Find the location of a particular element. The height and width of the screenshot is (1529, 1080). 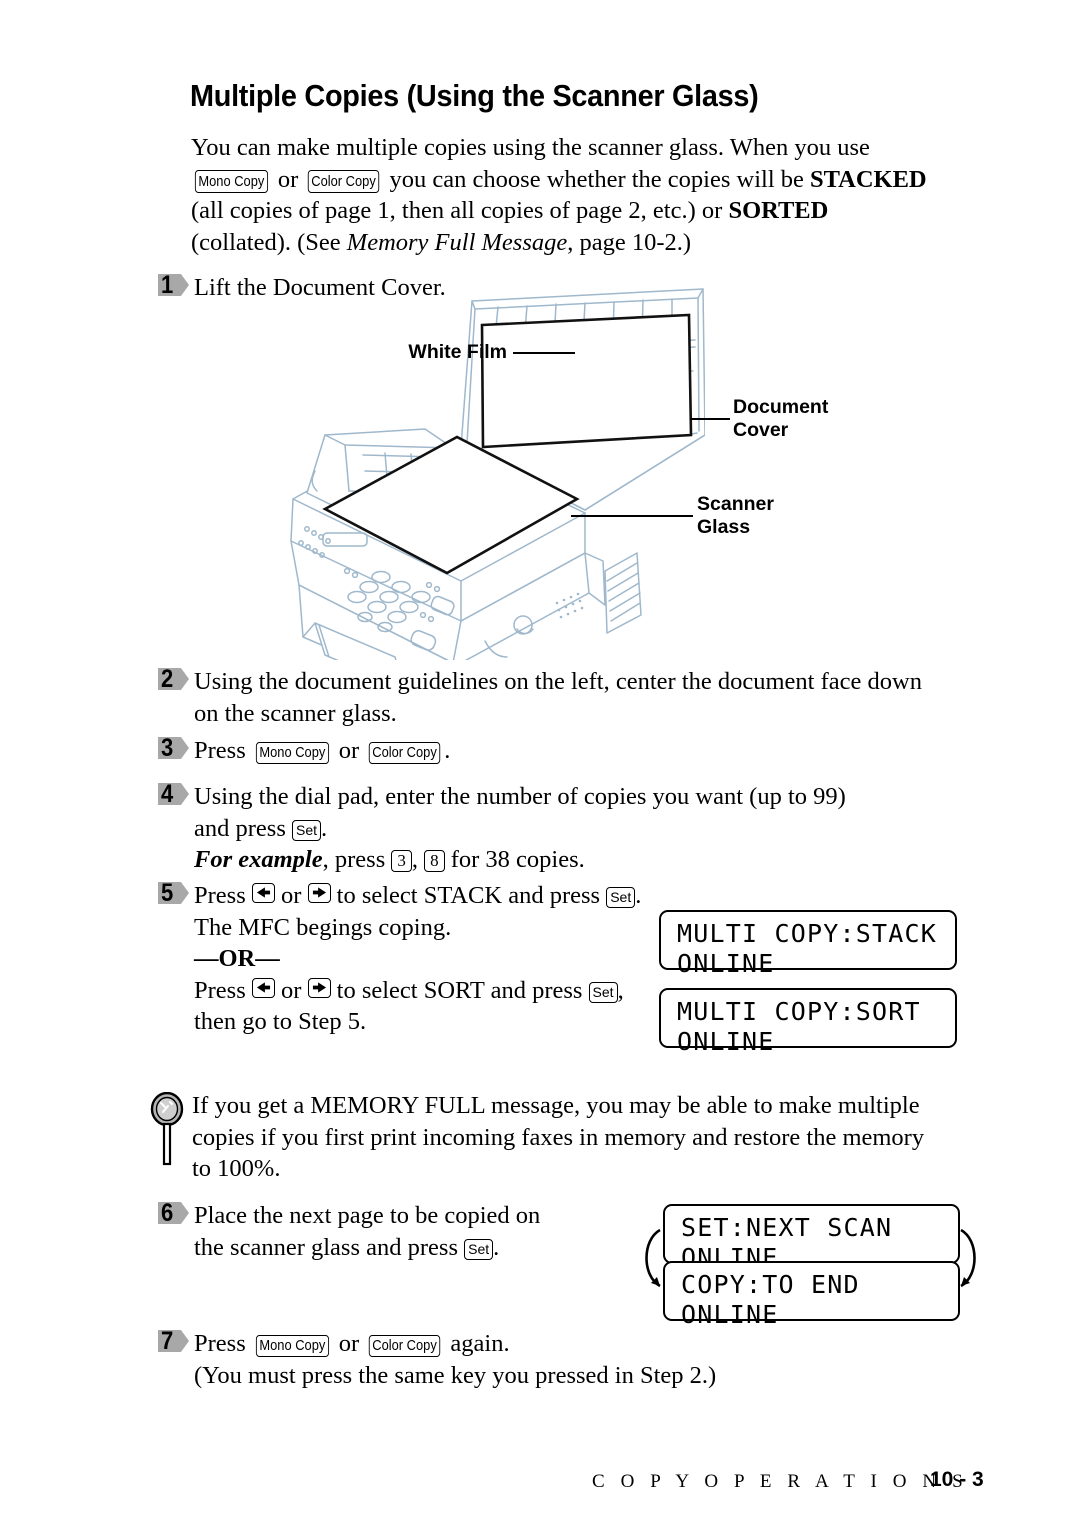

digit-3-key: 3 is located at coordinates (401, 861).